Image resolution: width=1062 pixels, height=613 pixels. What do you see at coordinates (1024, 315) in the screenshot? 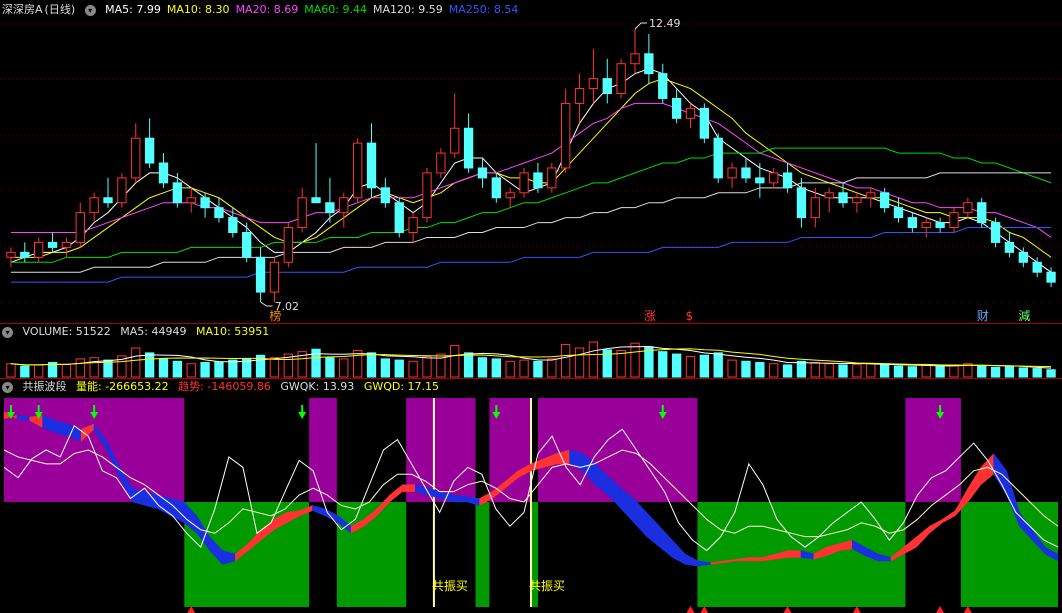
I see `event-label: 減` at bounding box center [1024, 315].